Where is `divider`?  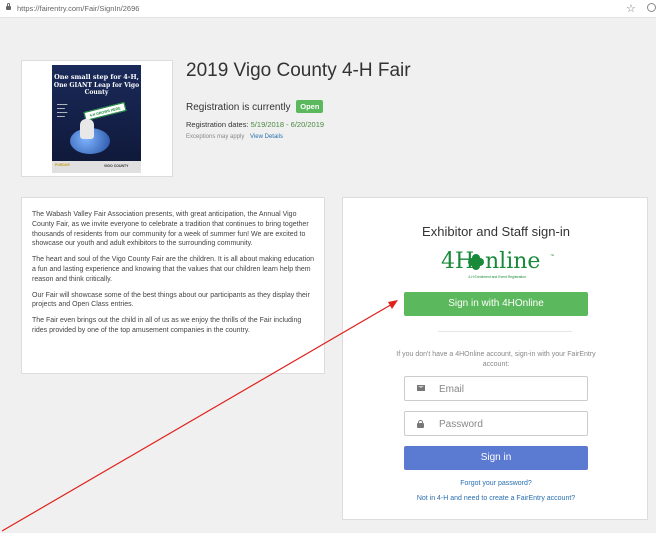 divider is located at coordinates (505, 331).